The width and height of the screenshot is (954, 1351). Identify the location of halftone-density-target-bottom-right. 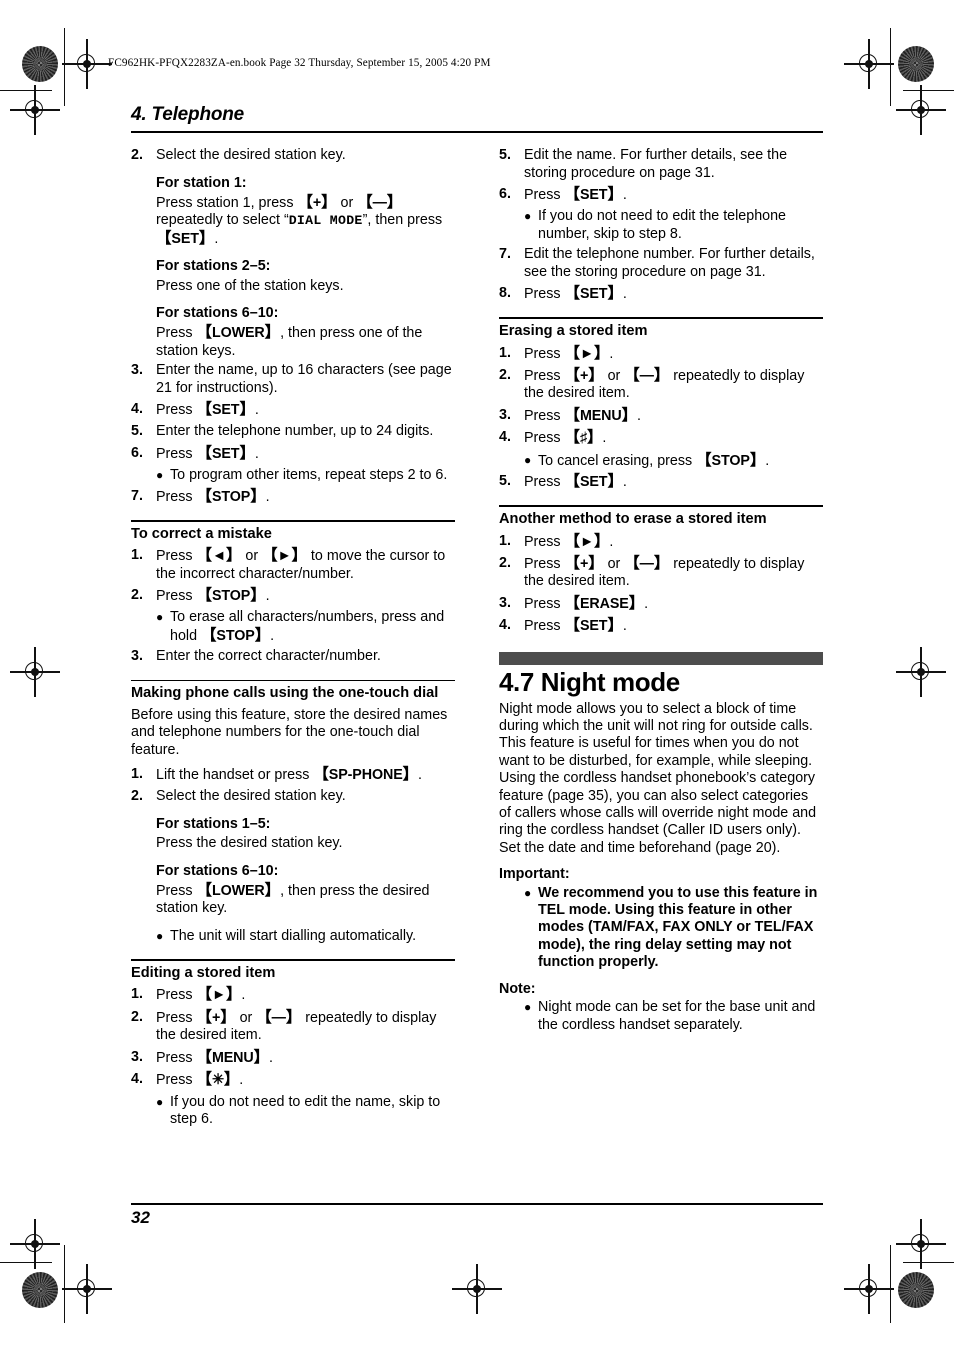
(916, 1290).